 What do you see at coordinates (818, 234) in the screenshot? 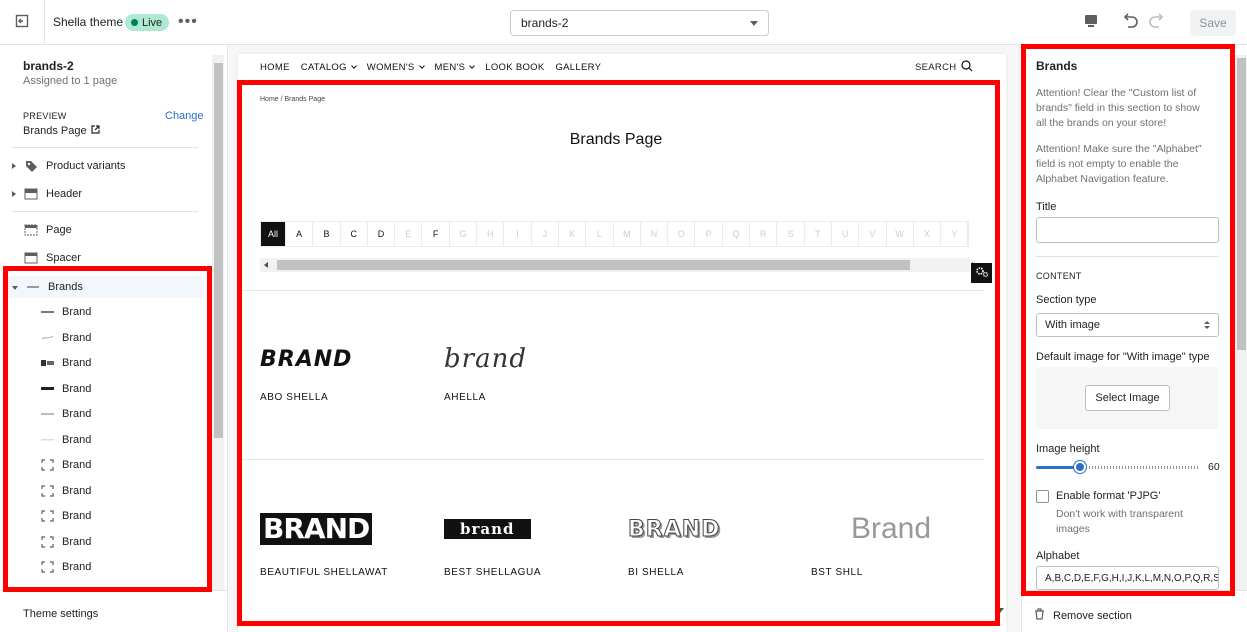
I see `alphabet-letter: T` at bounding box center [818, 234].